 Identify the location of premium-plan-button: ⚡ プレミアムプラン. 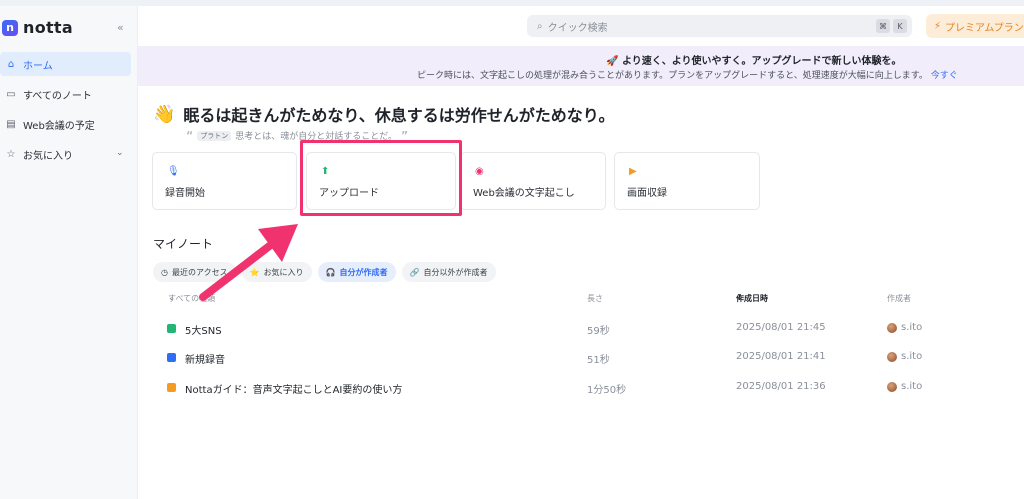
(975, 26).